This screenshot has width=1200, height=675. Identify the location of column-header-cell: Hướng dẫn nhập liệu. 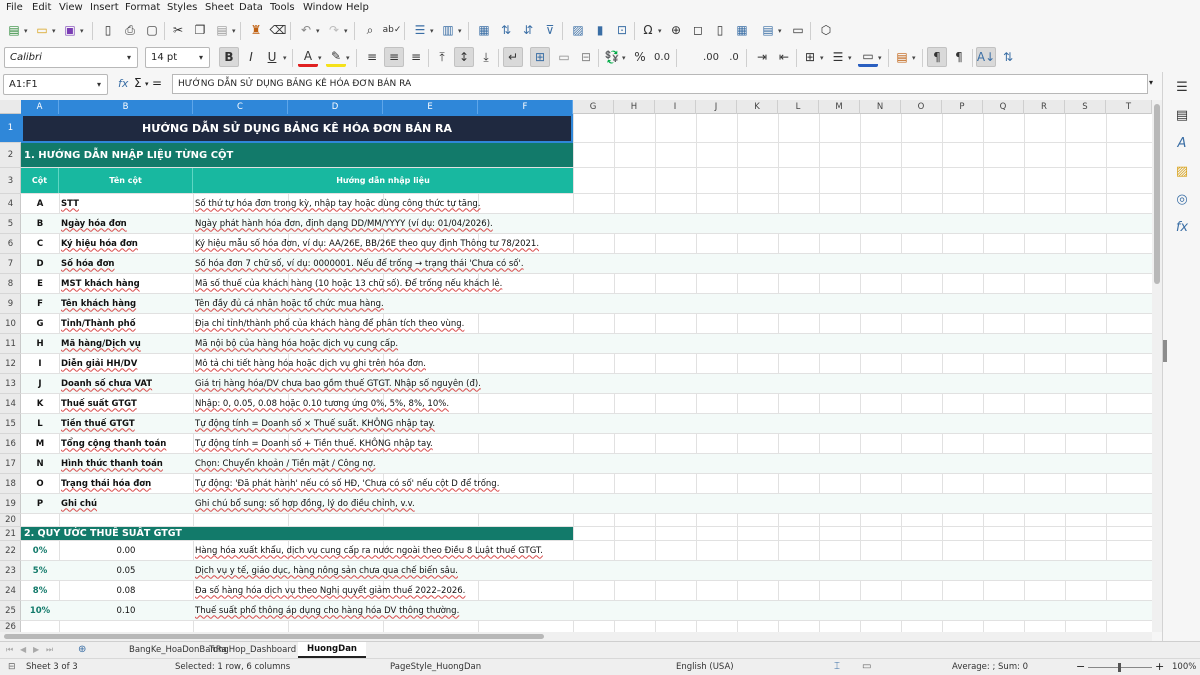
(383, 180).